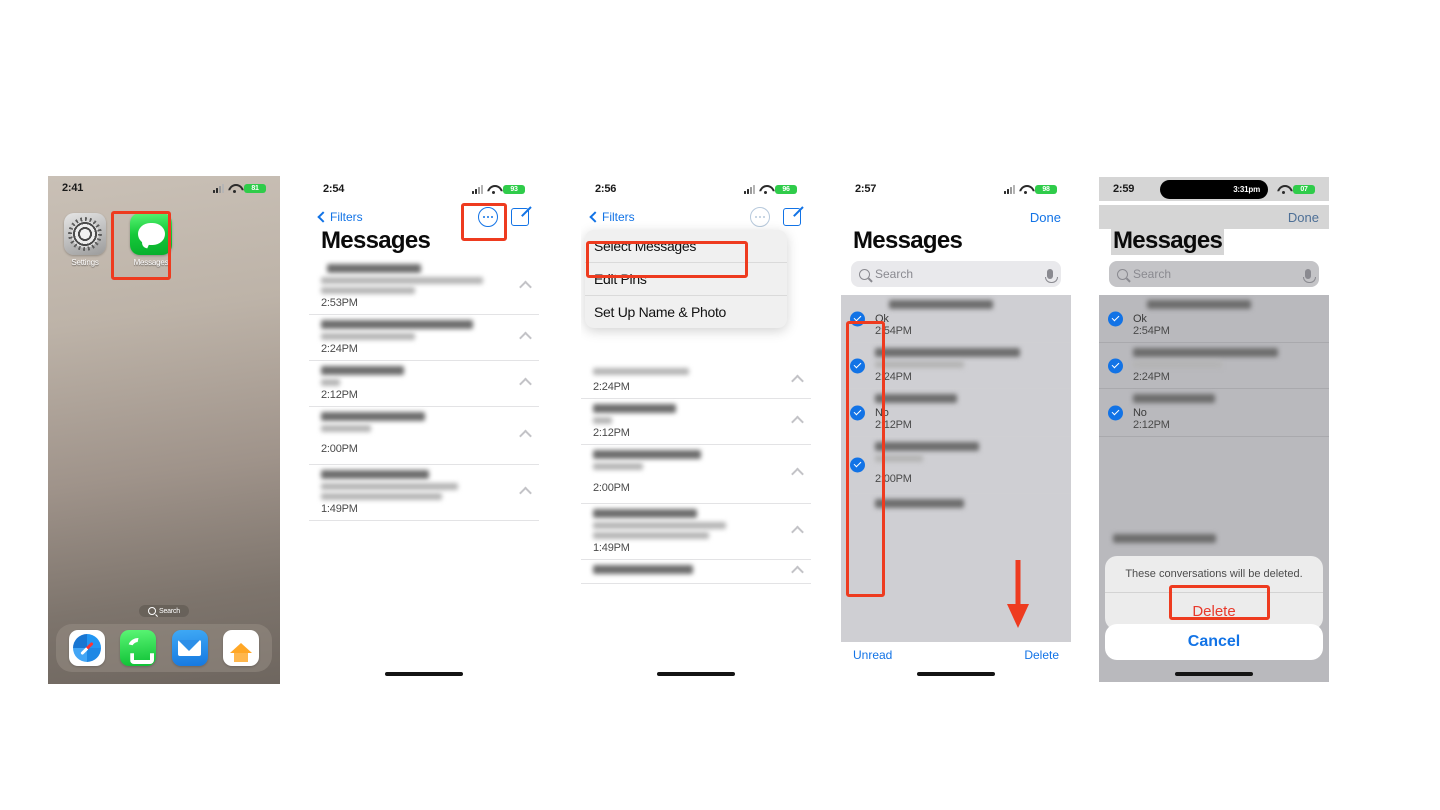 Image resolution: width=1440 pixels, height=810 pixels. What do you see at coordinates (86, 648) in the screenshot?
I see `dock-icon-safari` at bounding box center [86, 648].